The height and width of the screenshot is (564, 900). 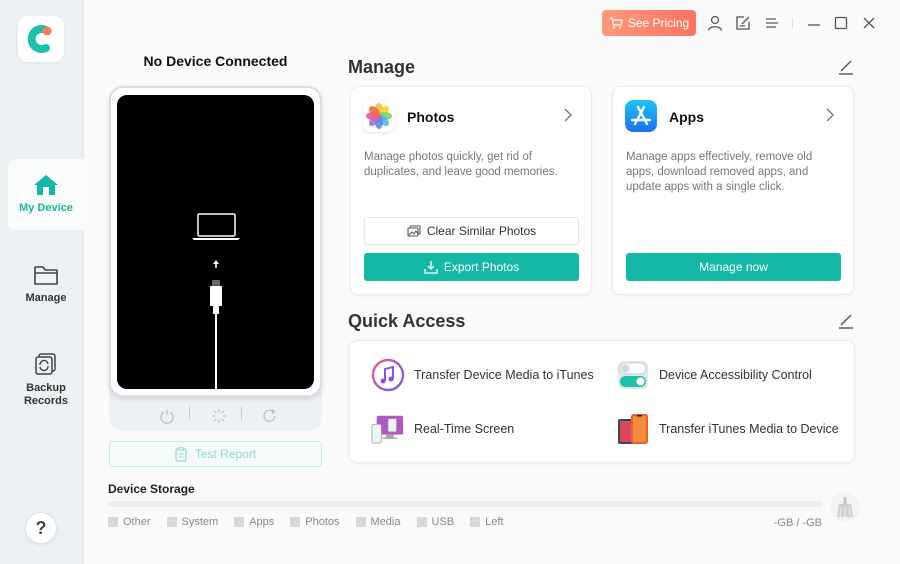 What do you see at coordinates (262, 522) in the screenshot?
I see `legend-label: Apps` at bounding box center [262, 522].